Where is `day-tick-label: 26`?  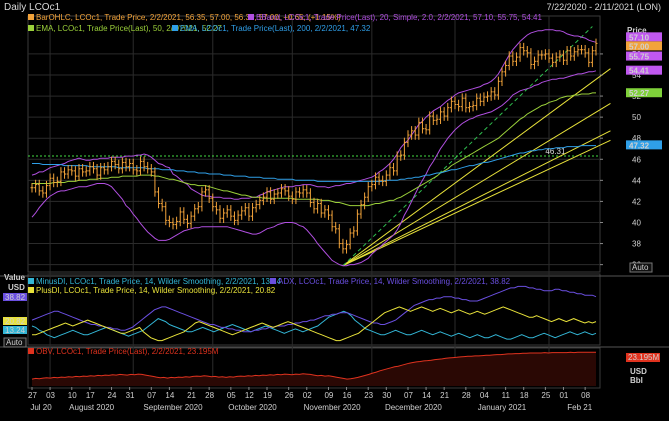 day-tick-label: 26 is located at coordinates (289, 395).